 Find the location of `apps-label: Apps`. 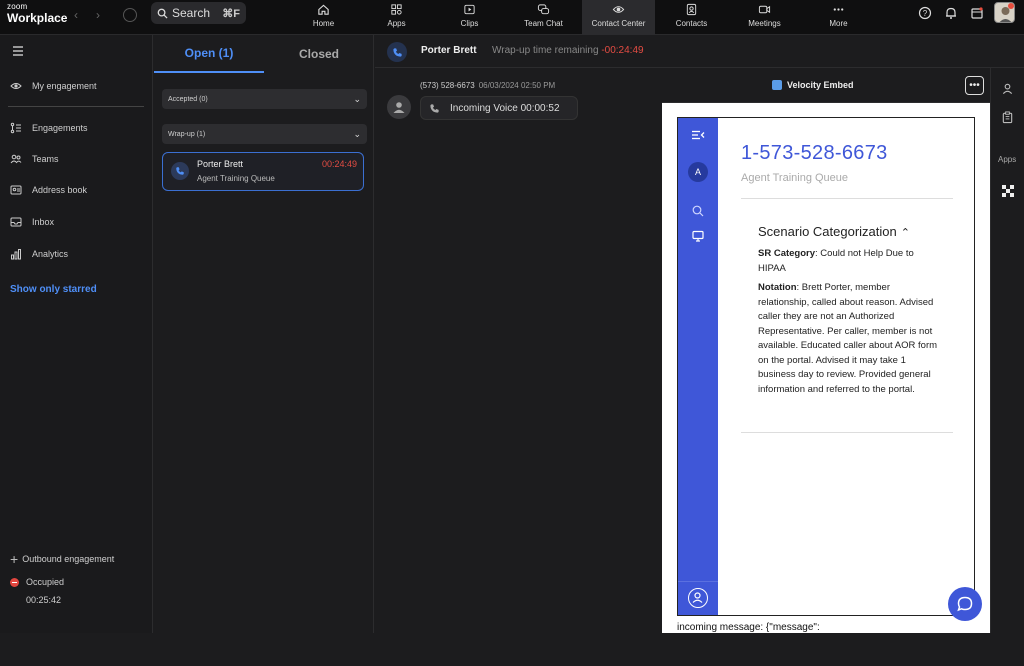

apps-label: Apps is located at coordinates (1007, 159).